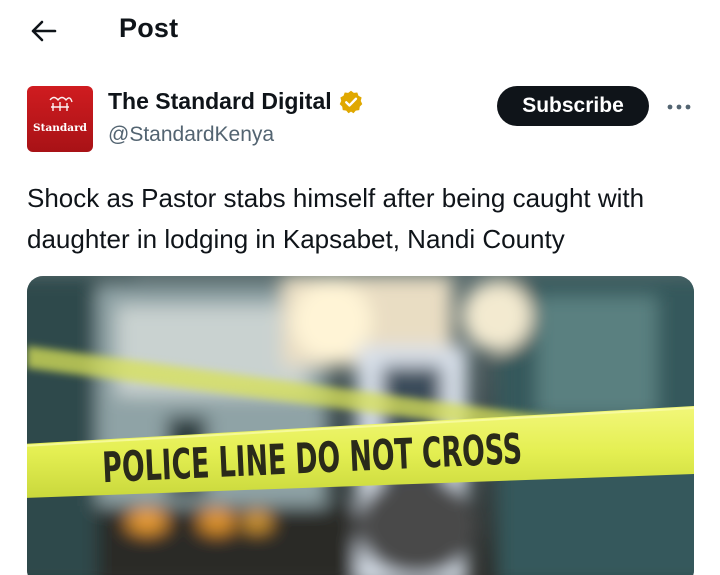  What do you see at coordinates (360, 31) in the screenshot?
I see `top-bar: Post` at bounding box center [360, 31].